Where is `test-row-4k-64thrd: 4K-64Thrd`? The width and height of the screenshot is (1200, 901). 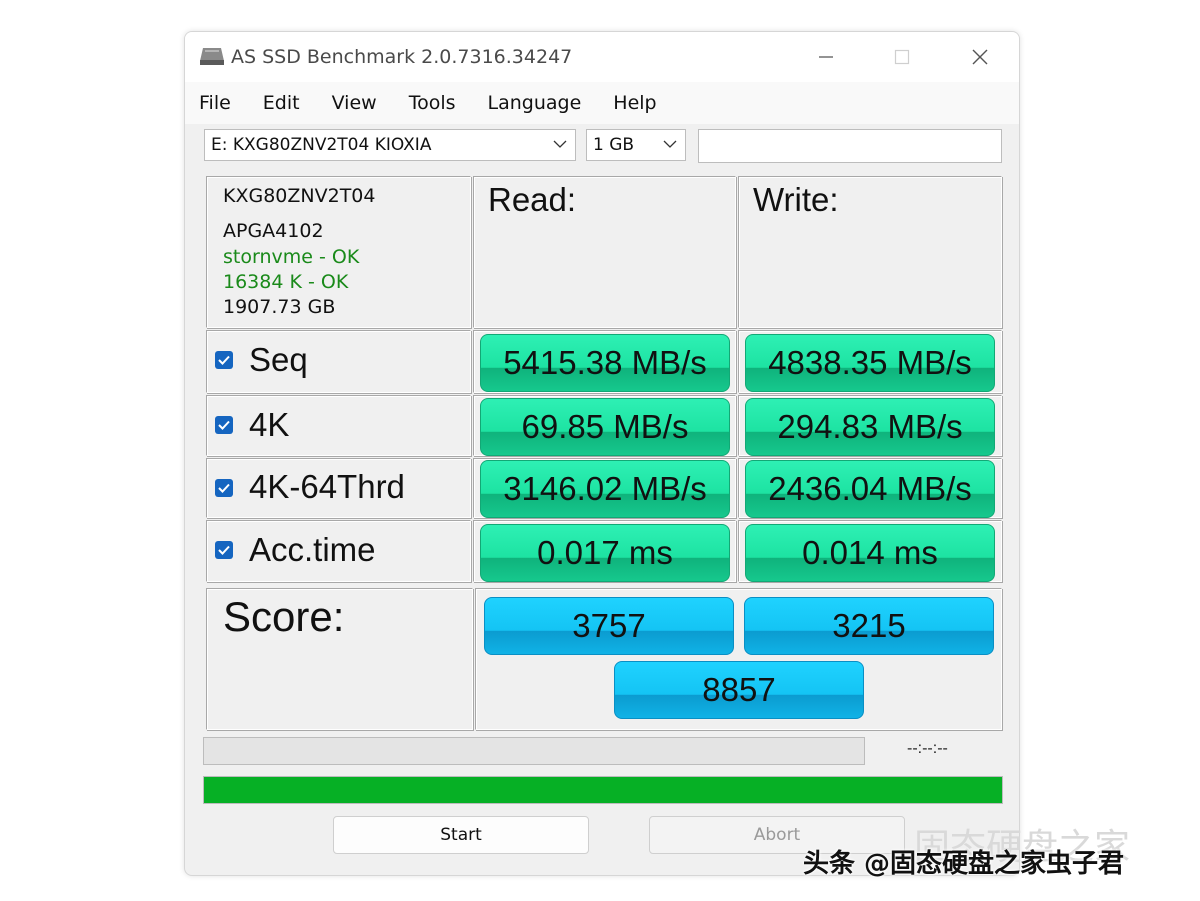 test-row-4k-64thrd: 4K-64Thrd is located at coordinates (338, 488).